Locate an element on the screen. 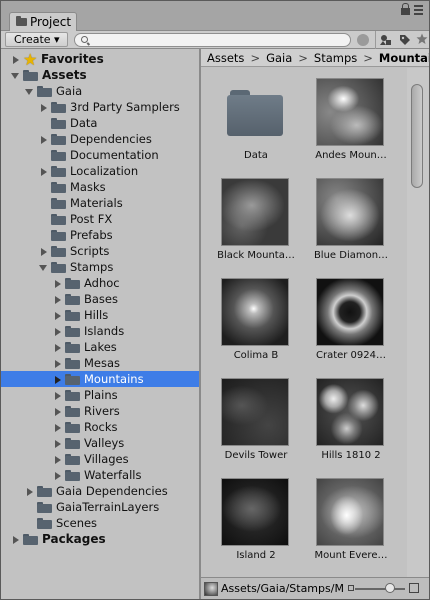 This screenshot has height=600, width=430. tree-item: Localization is located at coordinates (100, 171).